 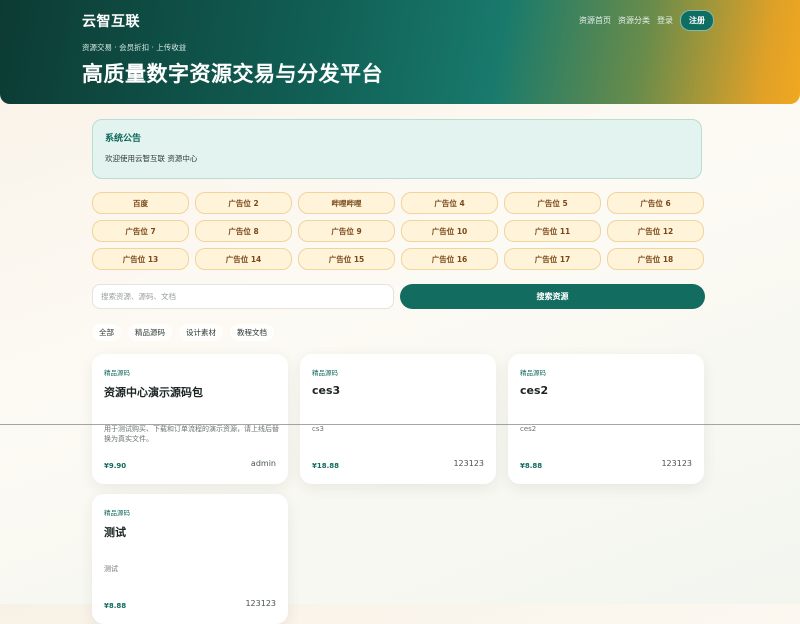 I want to click on card-description: ces2, so click(x=607, y=429).